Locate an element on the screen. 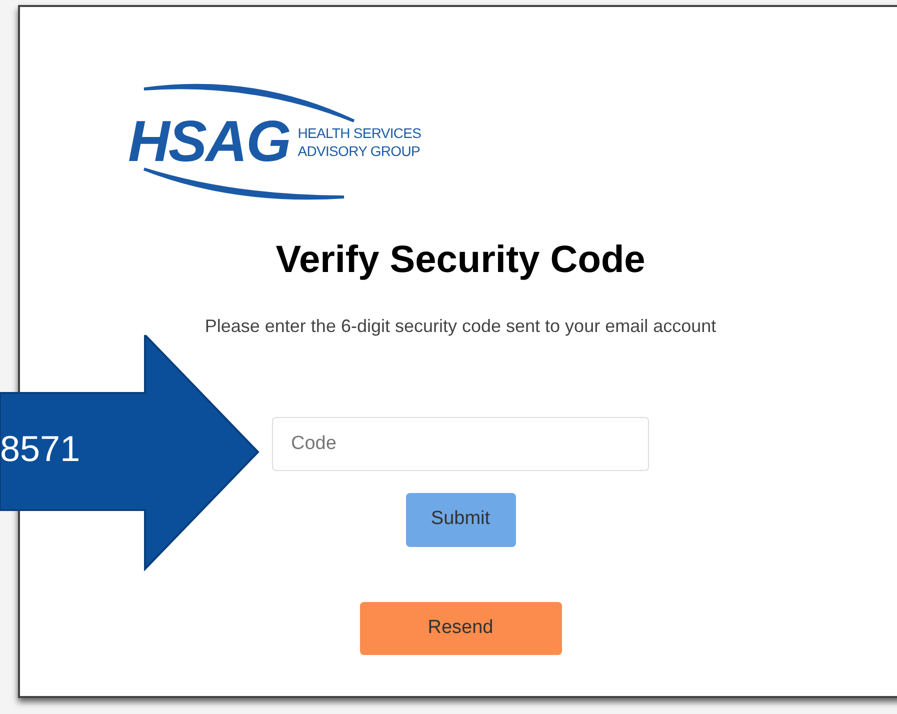  instructions-text: Please enter the 6-digit security code sent to your email account is located at coordinates (460, 326).